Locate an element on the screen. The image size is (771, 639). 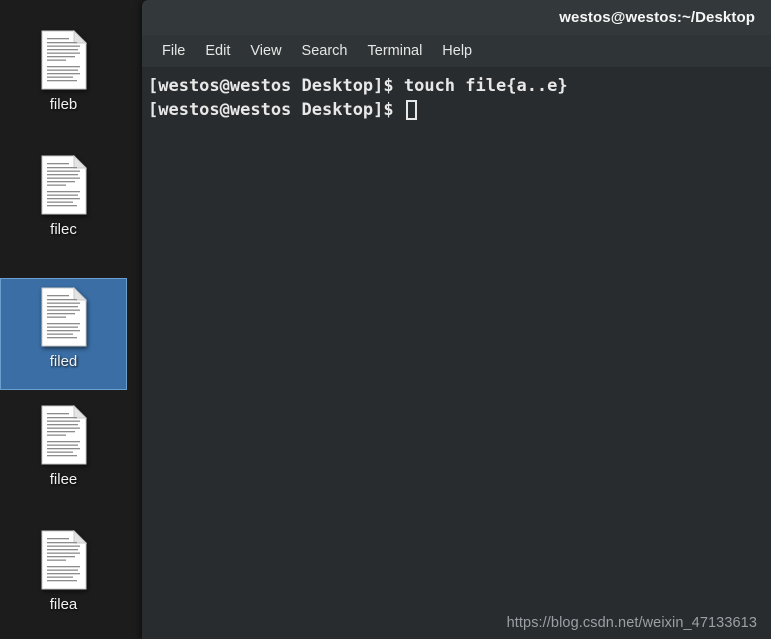
terminal-menubar: File Edit View Search Terminal Help is located at coordinates (456, 51).